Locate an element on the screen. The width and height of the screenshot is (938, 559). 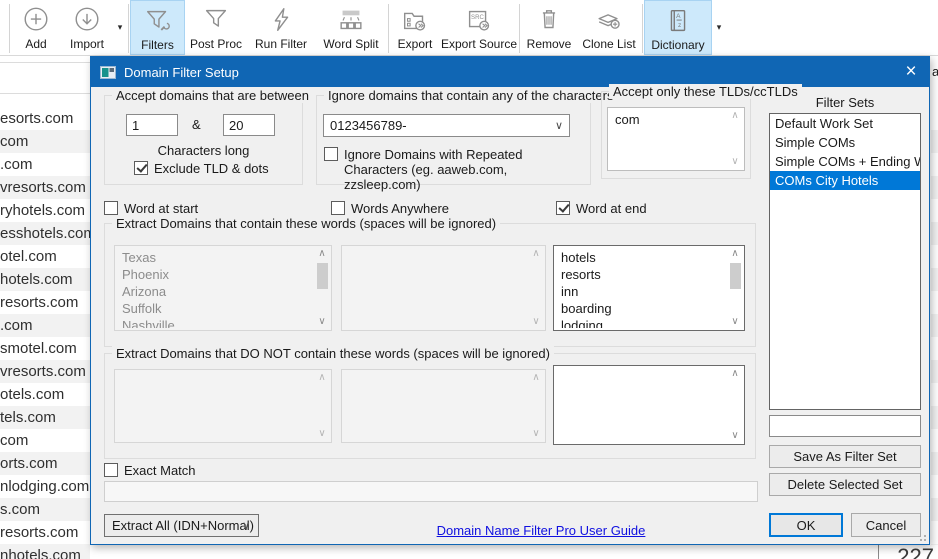
toolbar: Add Import Filters is located at coordinates (469, 28).